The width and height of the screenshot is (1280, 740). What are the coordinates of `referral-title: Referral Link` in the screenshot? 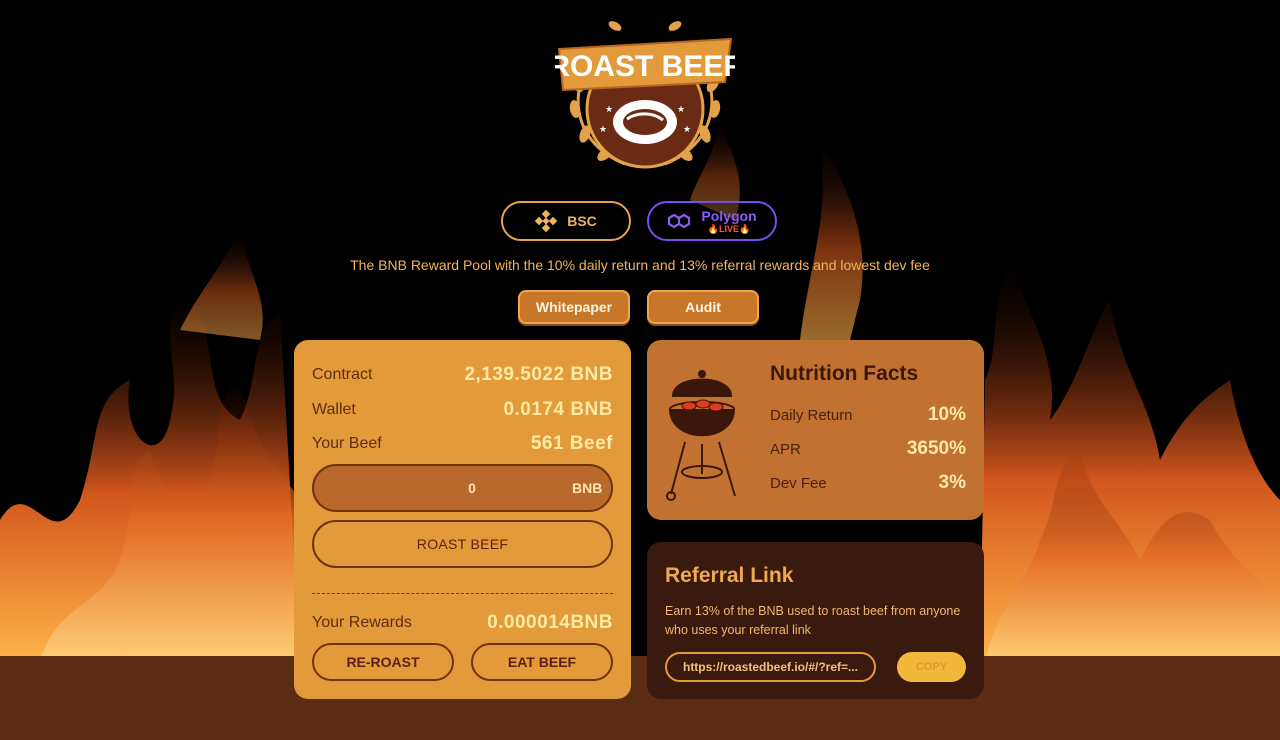 It's located at (729, 575).